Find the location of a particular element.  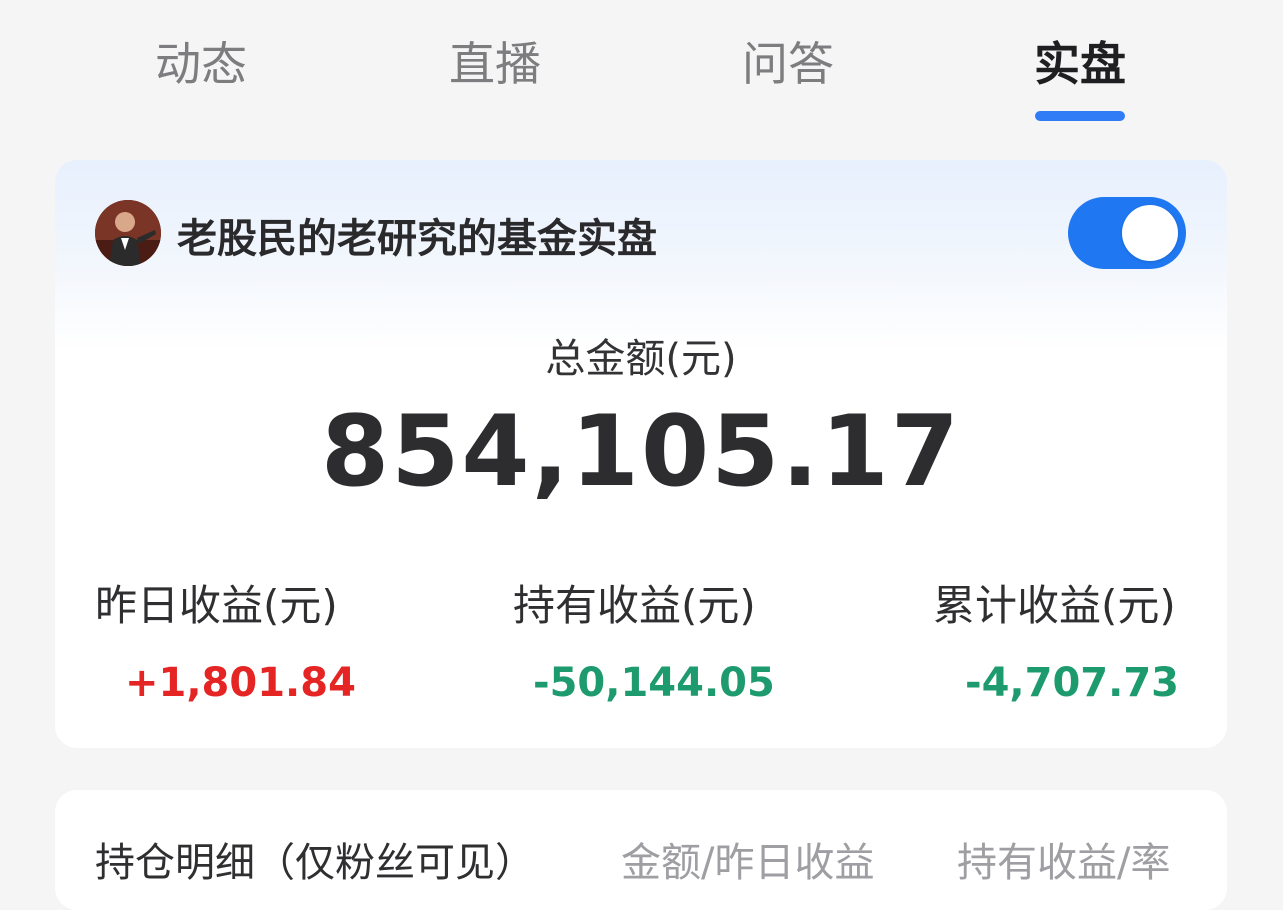

total-amount-value: 854,105.17 is located at coordinates (641, 452).